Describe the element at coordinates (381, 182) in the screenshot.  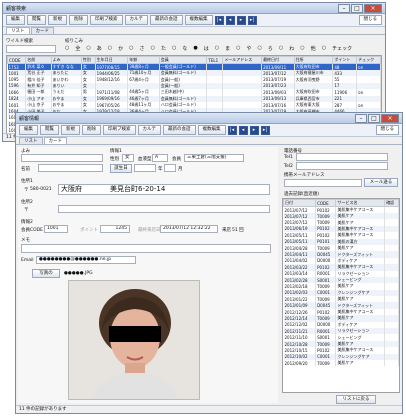
I see `send-mail-button: メール送る` at that location.